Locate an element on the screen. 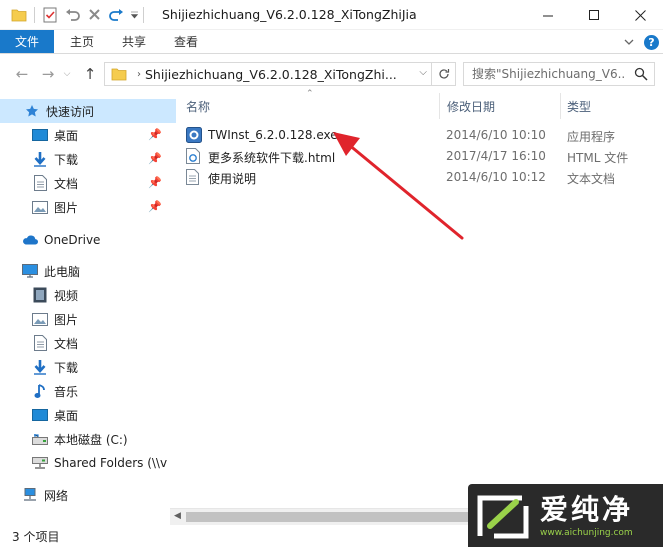 The height and width of the screenshot is (547, 663). watermark-logo: 爱纯净 www.aichunjing.com is located at coordinates (565, 515).